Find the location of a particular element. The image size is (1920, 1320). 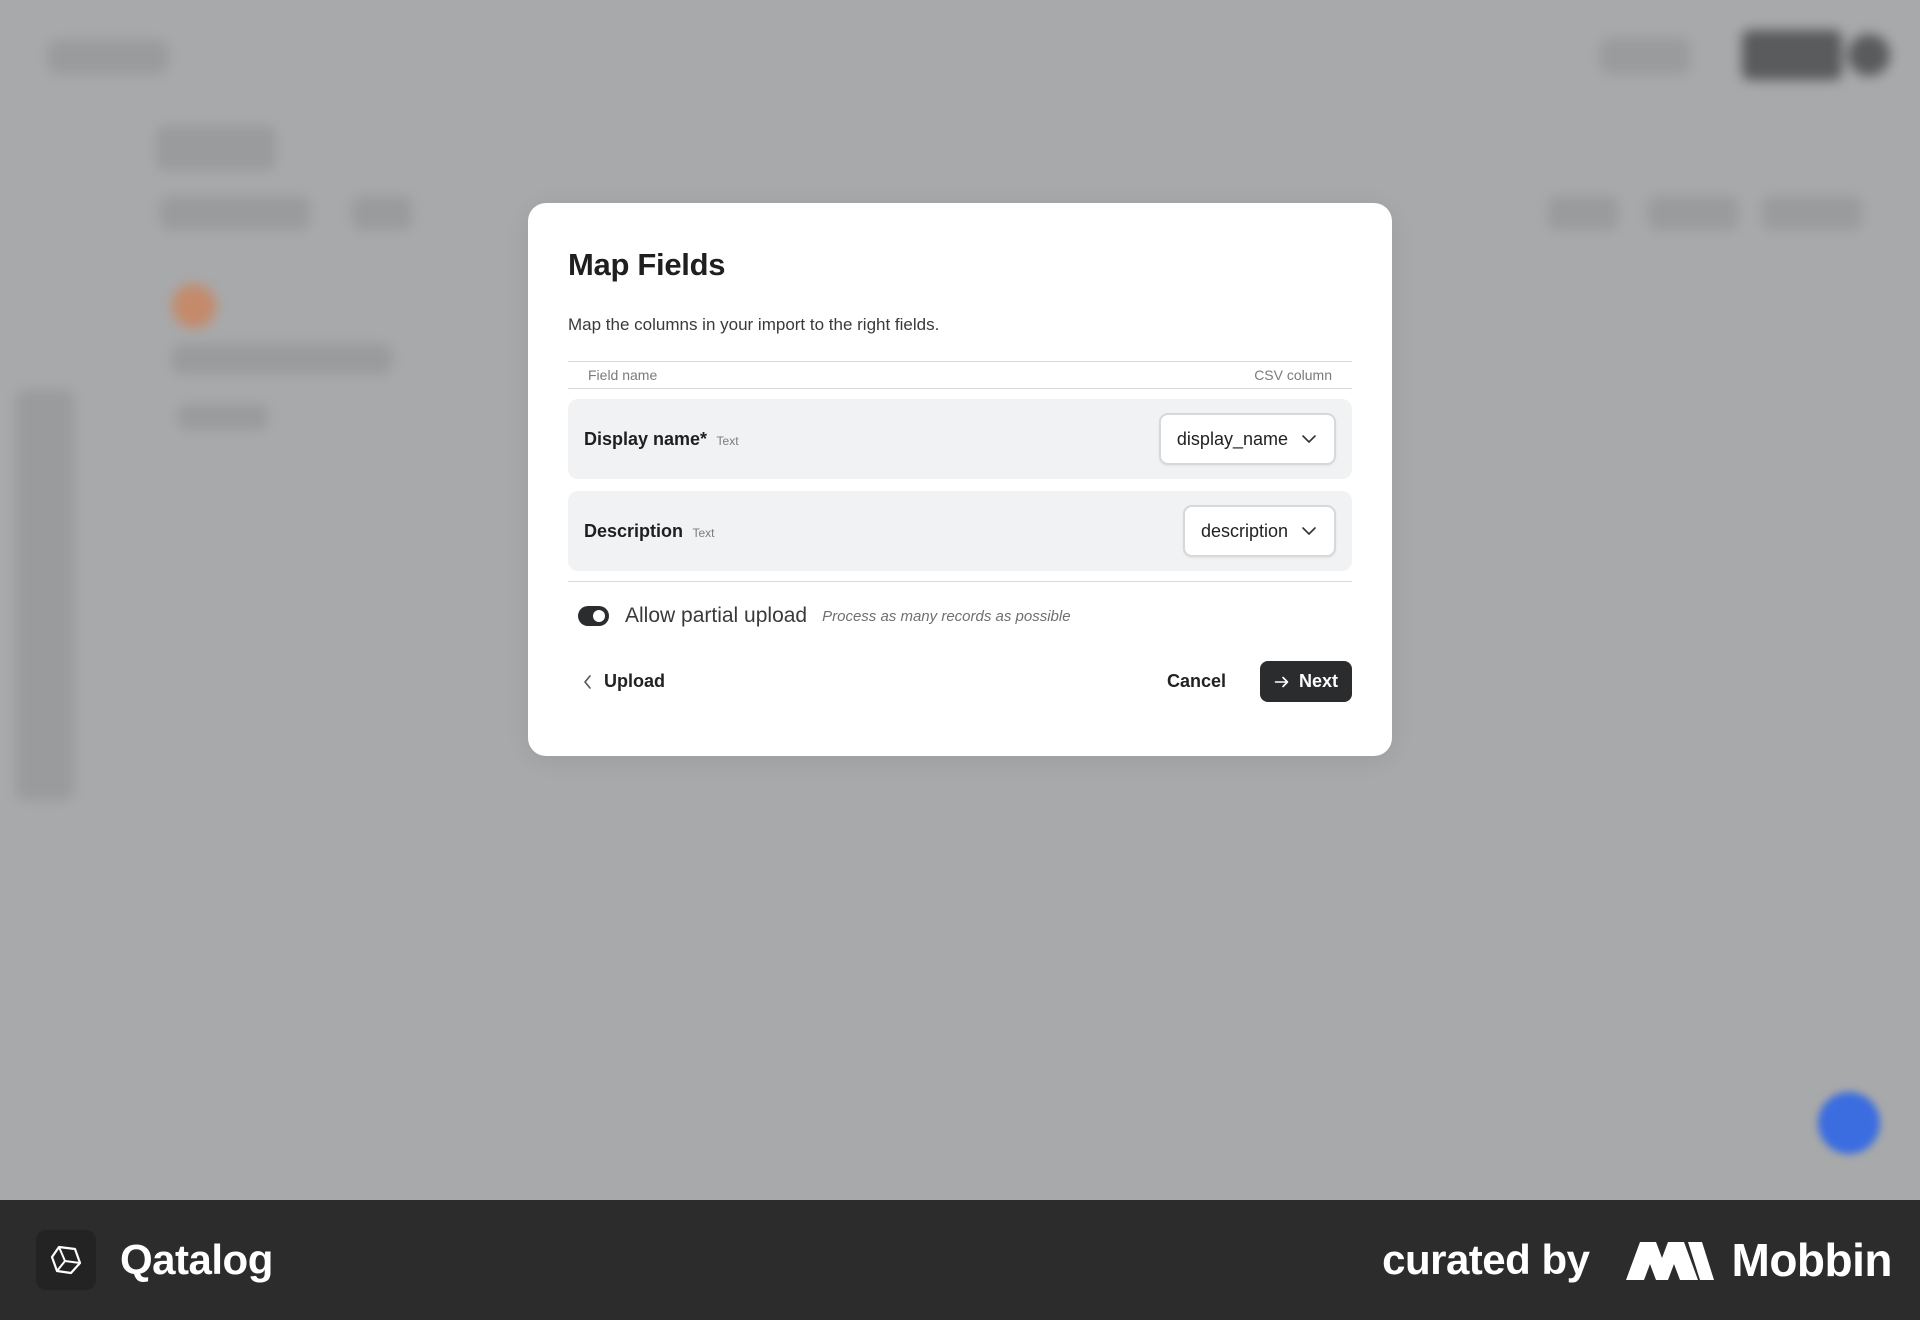

partial-upload-label: Allow partial upload is located at coordinates (716, 615).